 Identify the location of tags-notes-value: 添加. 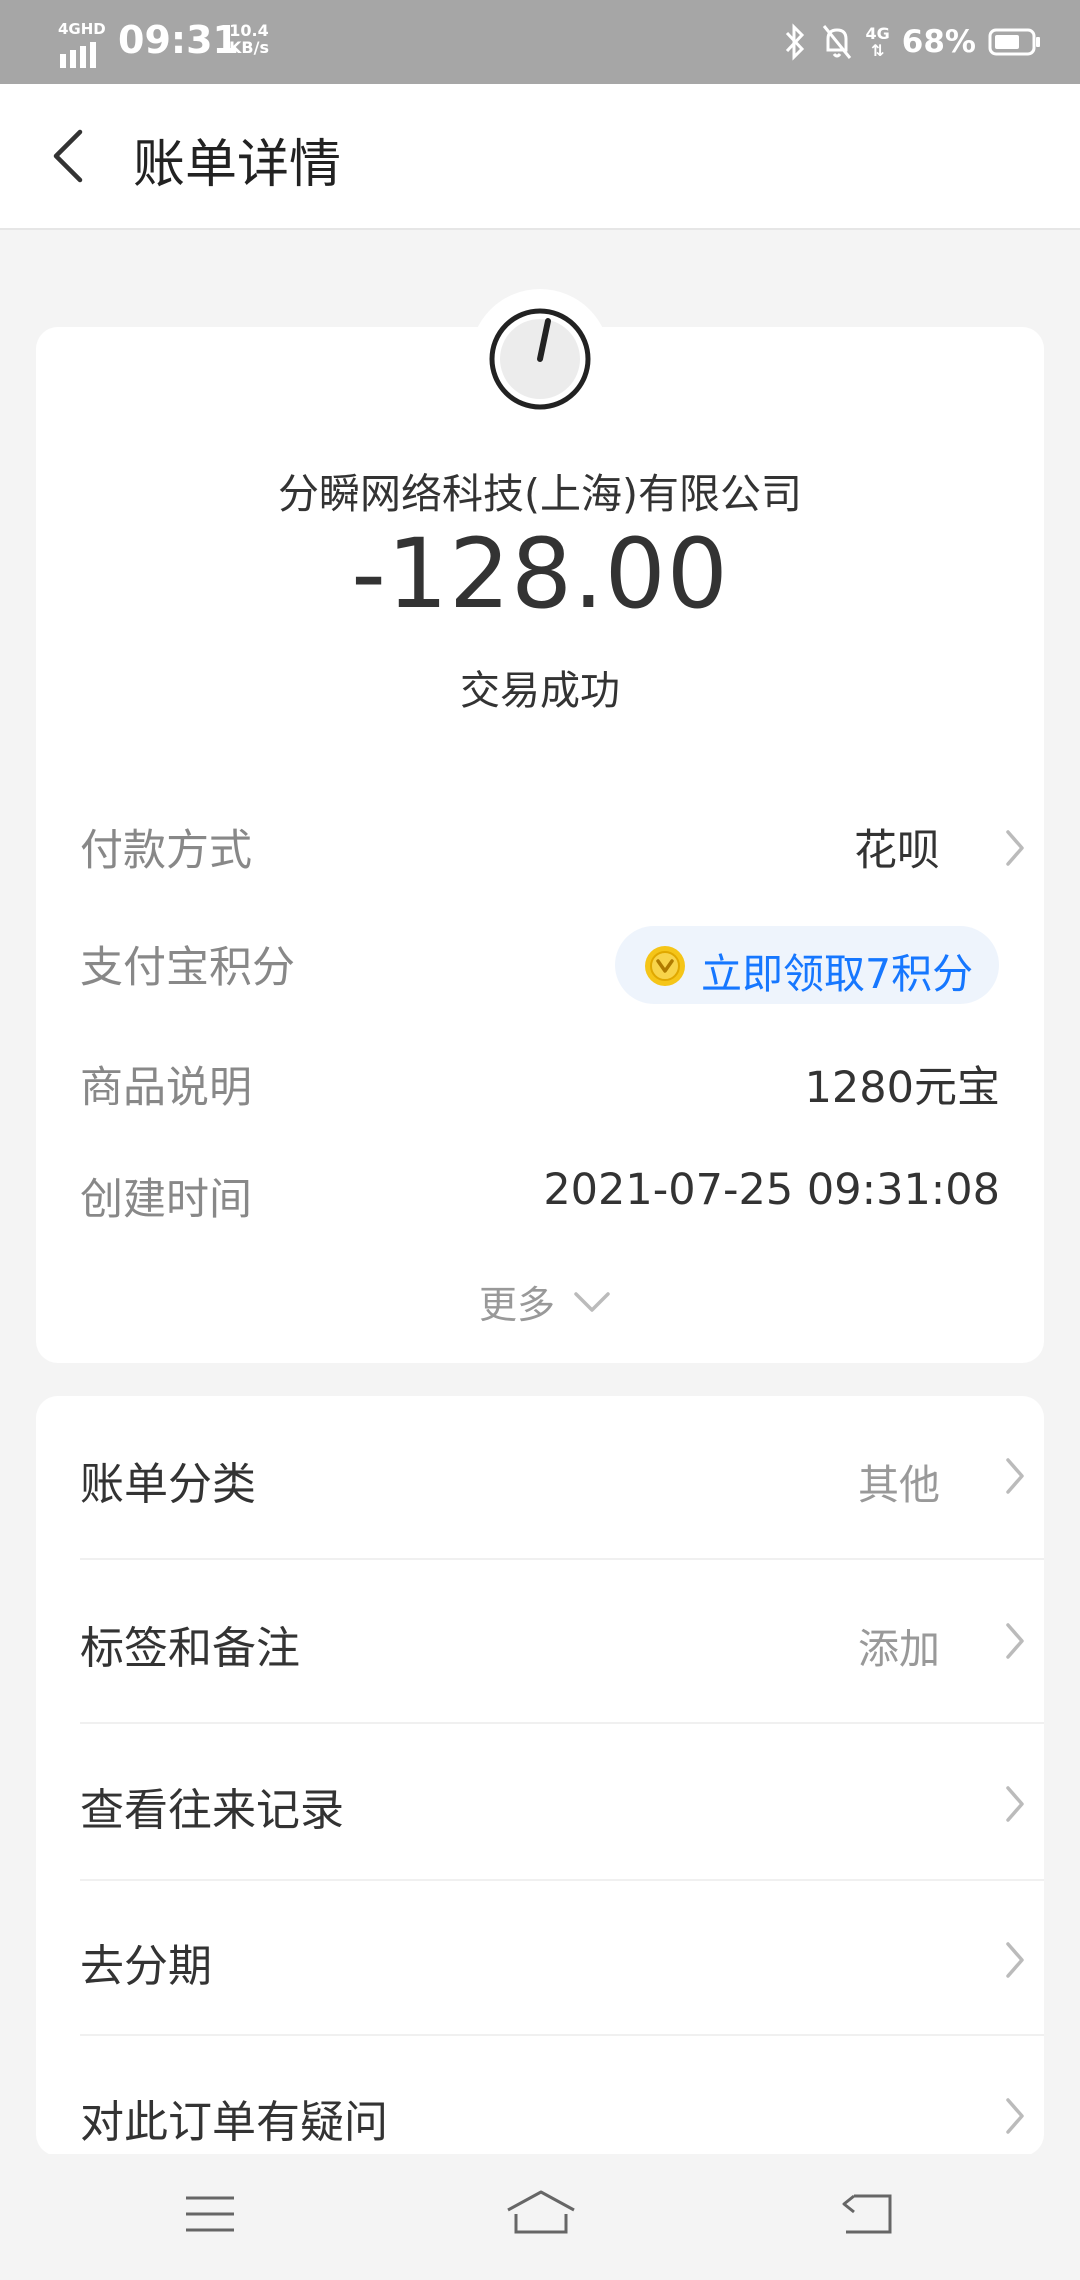
(899, 1645).